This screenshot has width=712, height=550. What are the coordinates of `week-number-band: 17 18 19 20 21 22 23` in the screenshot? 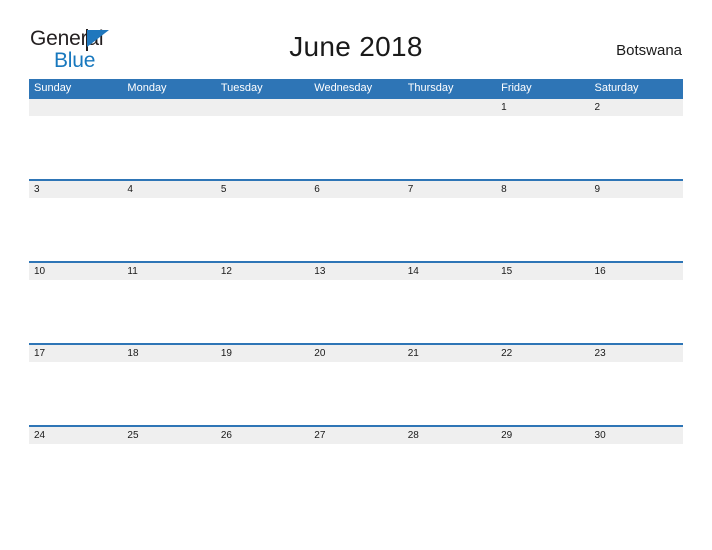 It's located at (356, 353).